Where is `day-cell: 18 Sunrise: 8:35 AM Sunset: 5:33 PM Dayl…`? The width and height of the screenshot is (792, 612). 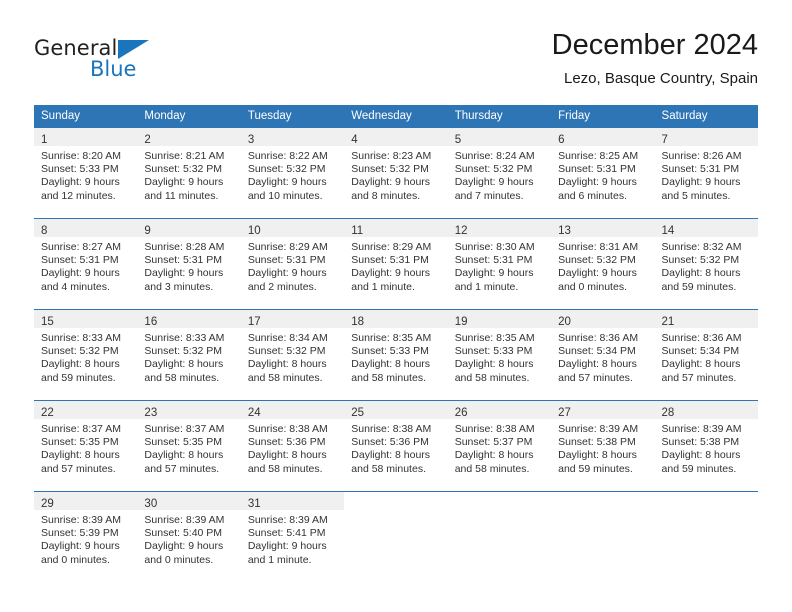
day-cell: 18 Sunrise: 8:35 AM Sunset: 5:33 PM Dayl… is located at coordinates (396, 351).